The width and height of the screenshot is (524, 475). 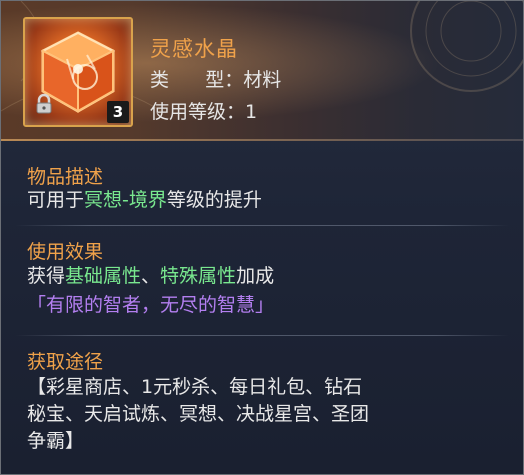 I want to click on item-name: 灵感水晶, so click(x=194, y=49).